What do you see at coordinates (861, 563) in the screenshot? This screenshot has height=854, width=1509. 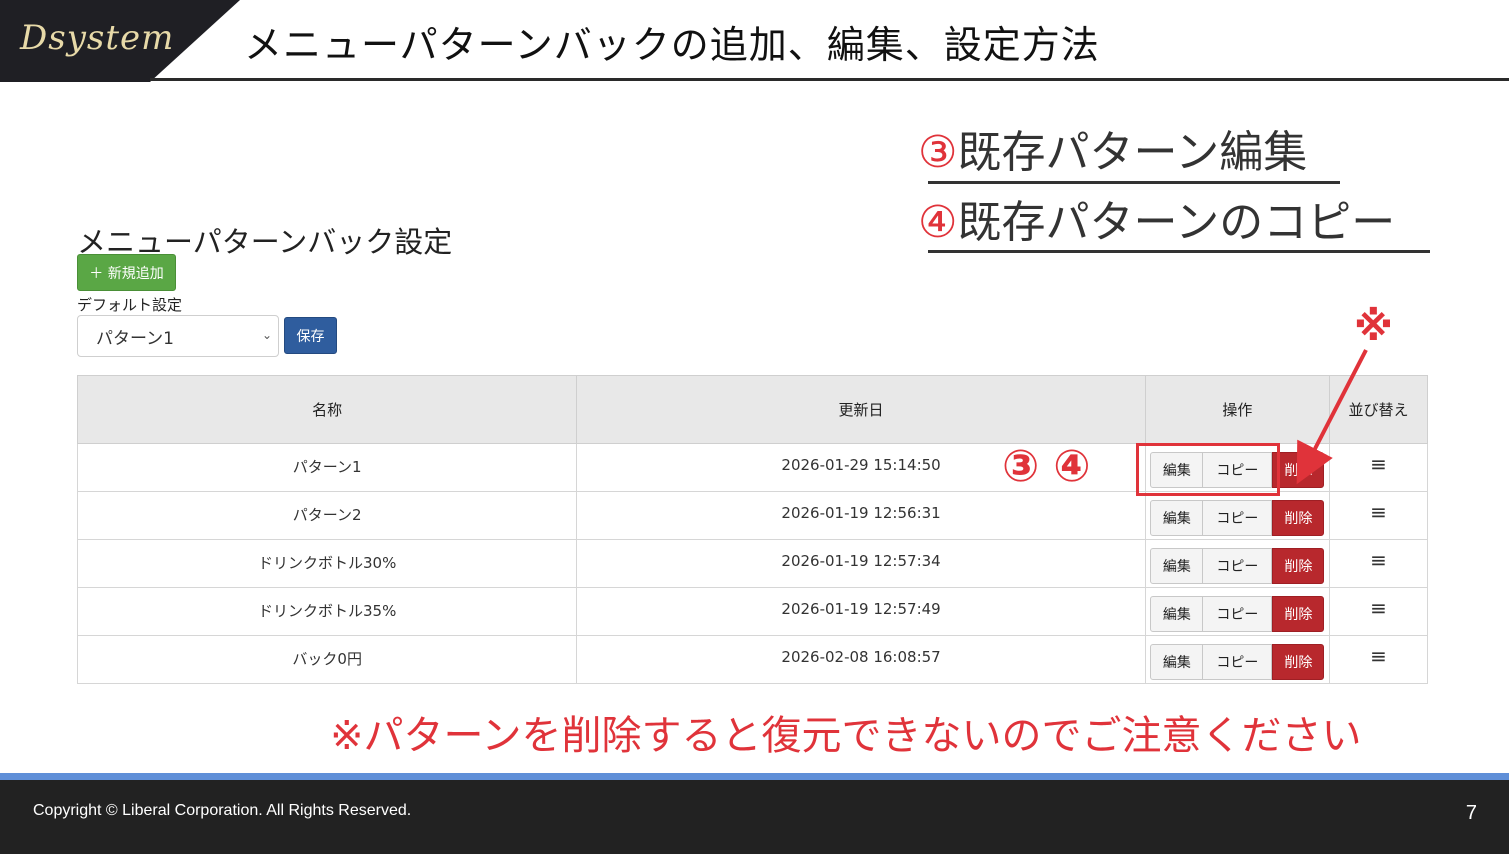 I see `cell-date: 2026-01-19 12:57:34` at bounding box center [861, 563].